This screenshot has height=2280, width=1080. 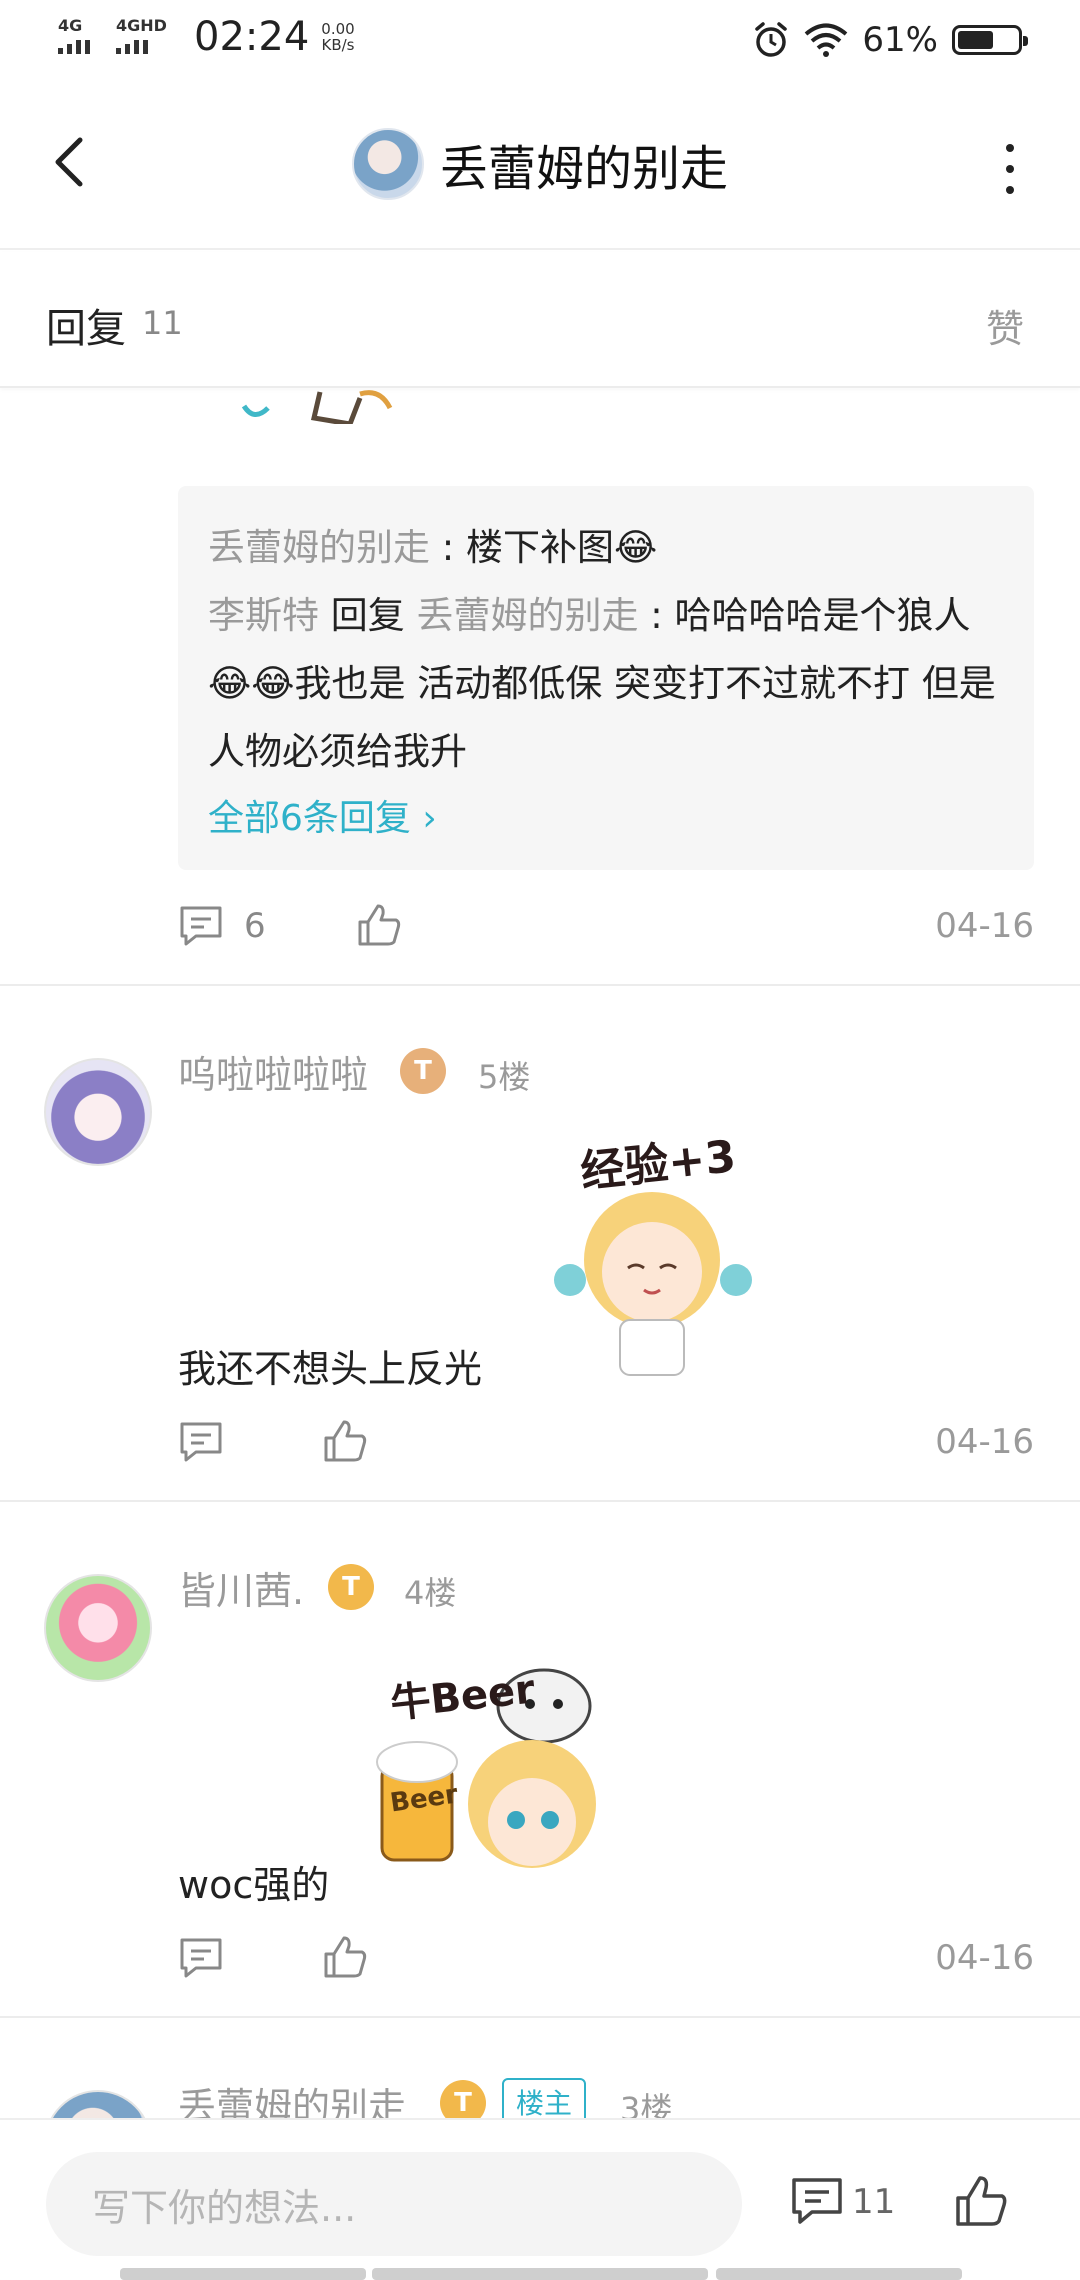 I want to click on reply-author: 李斯特, so click(x=263, y=615).